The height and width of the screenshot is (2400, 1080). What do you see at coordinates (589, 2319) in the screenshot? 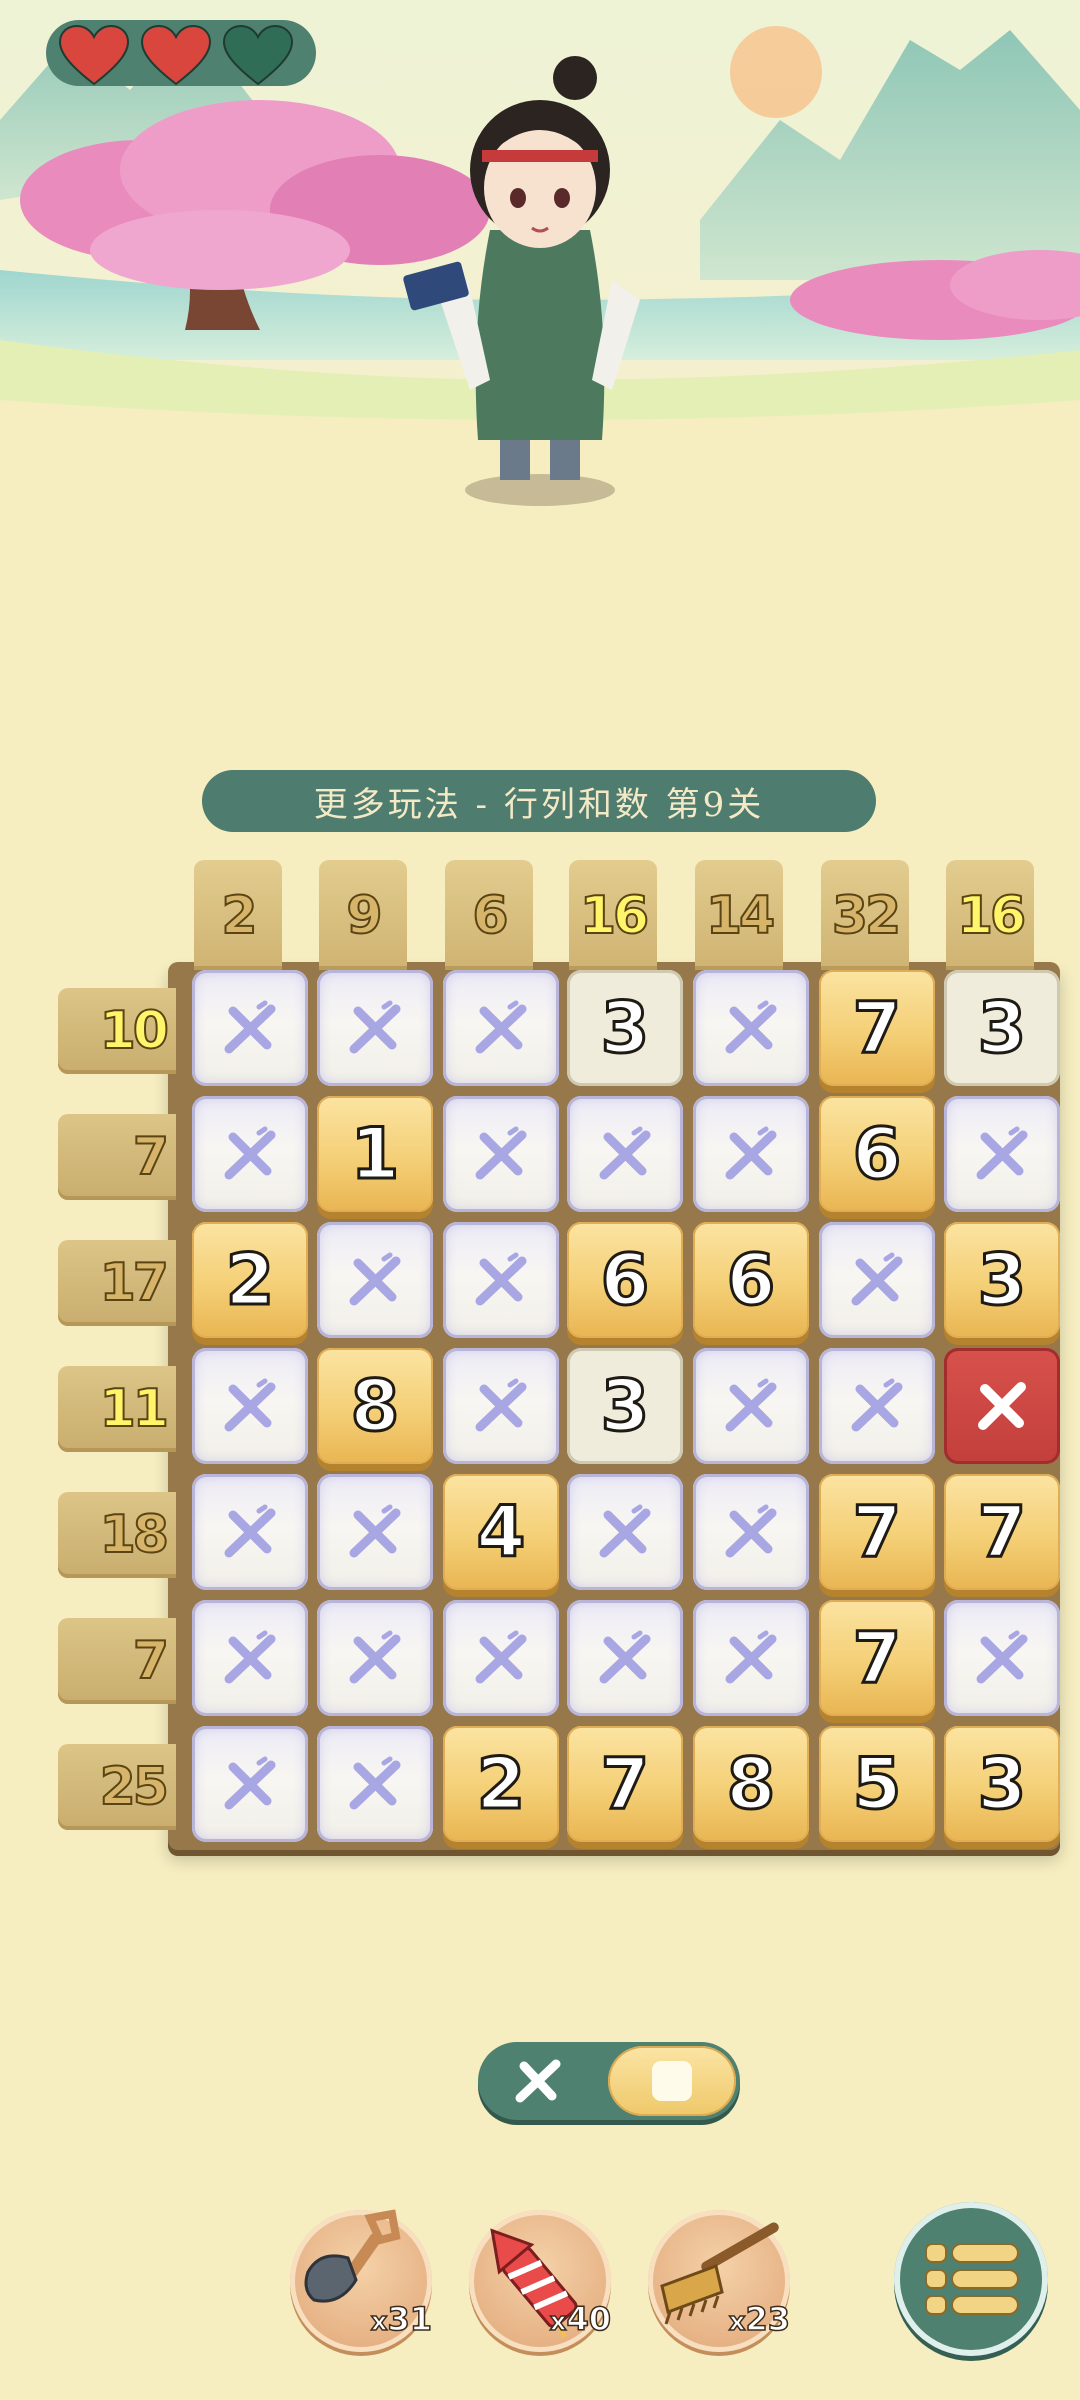
I see `tool-count-value: 40` at bounding box center [589, 2319].